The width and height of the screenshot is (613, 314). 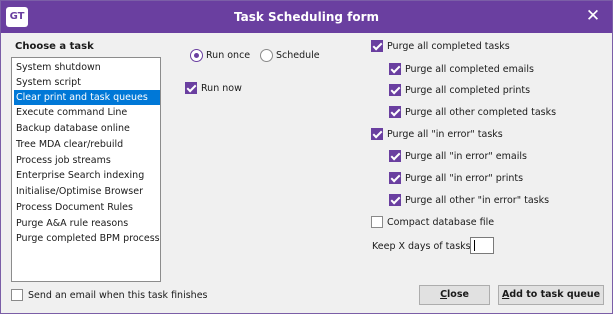 What do you see at coordinates (395, 112) in the screenshot?
I see `purge-other-completed-checkbox` at bounding box center [395, 112].